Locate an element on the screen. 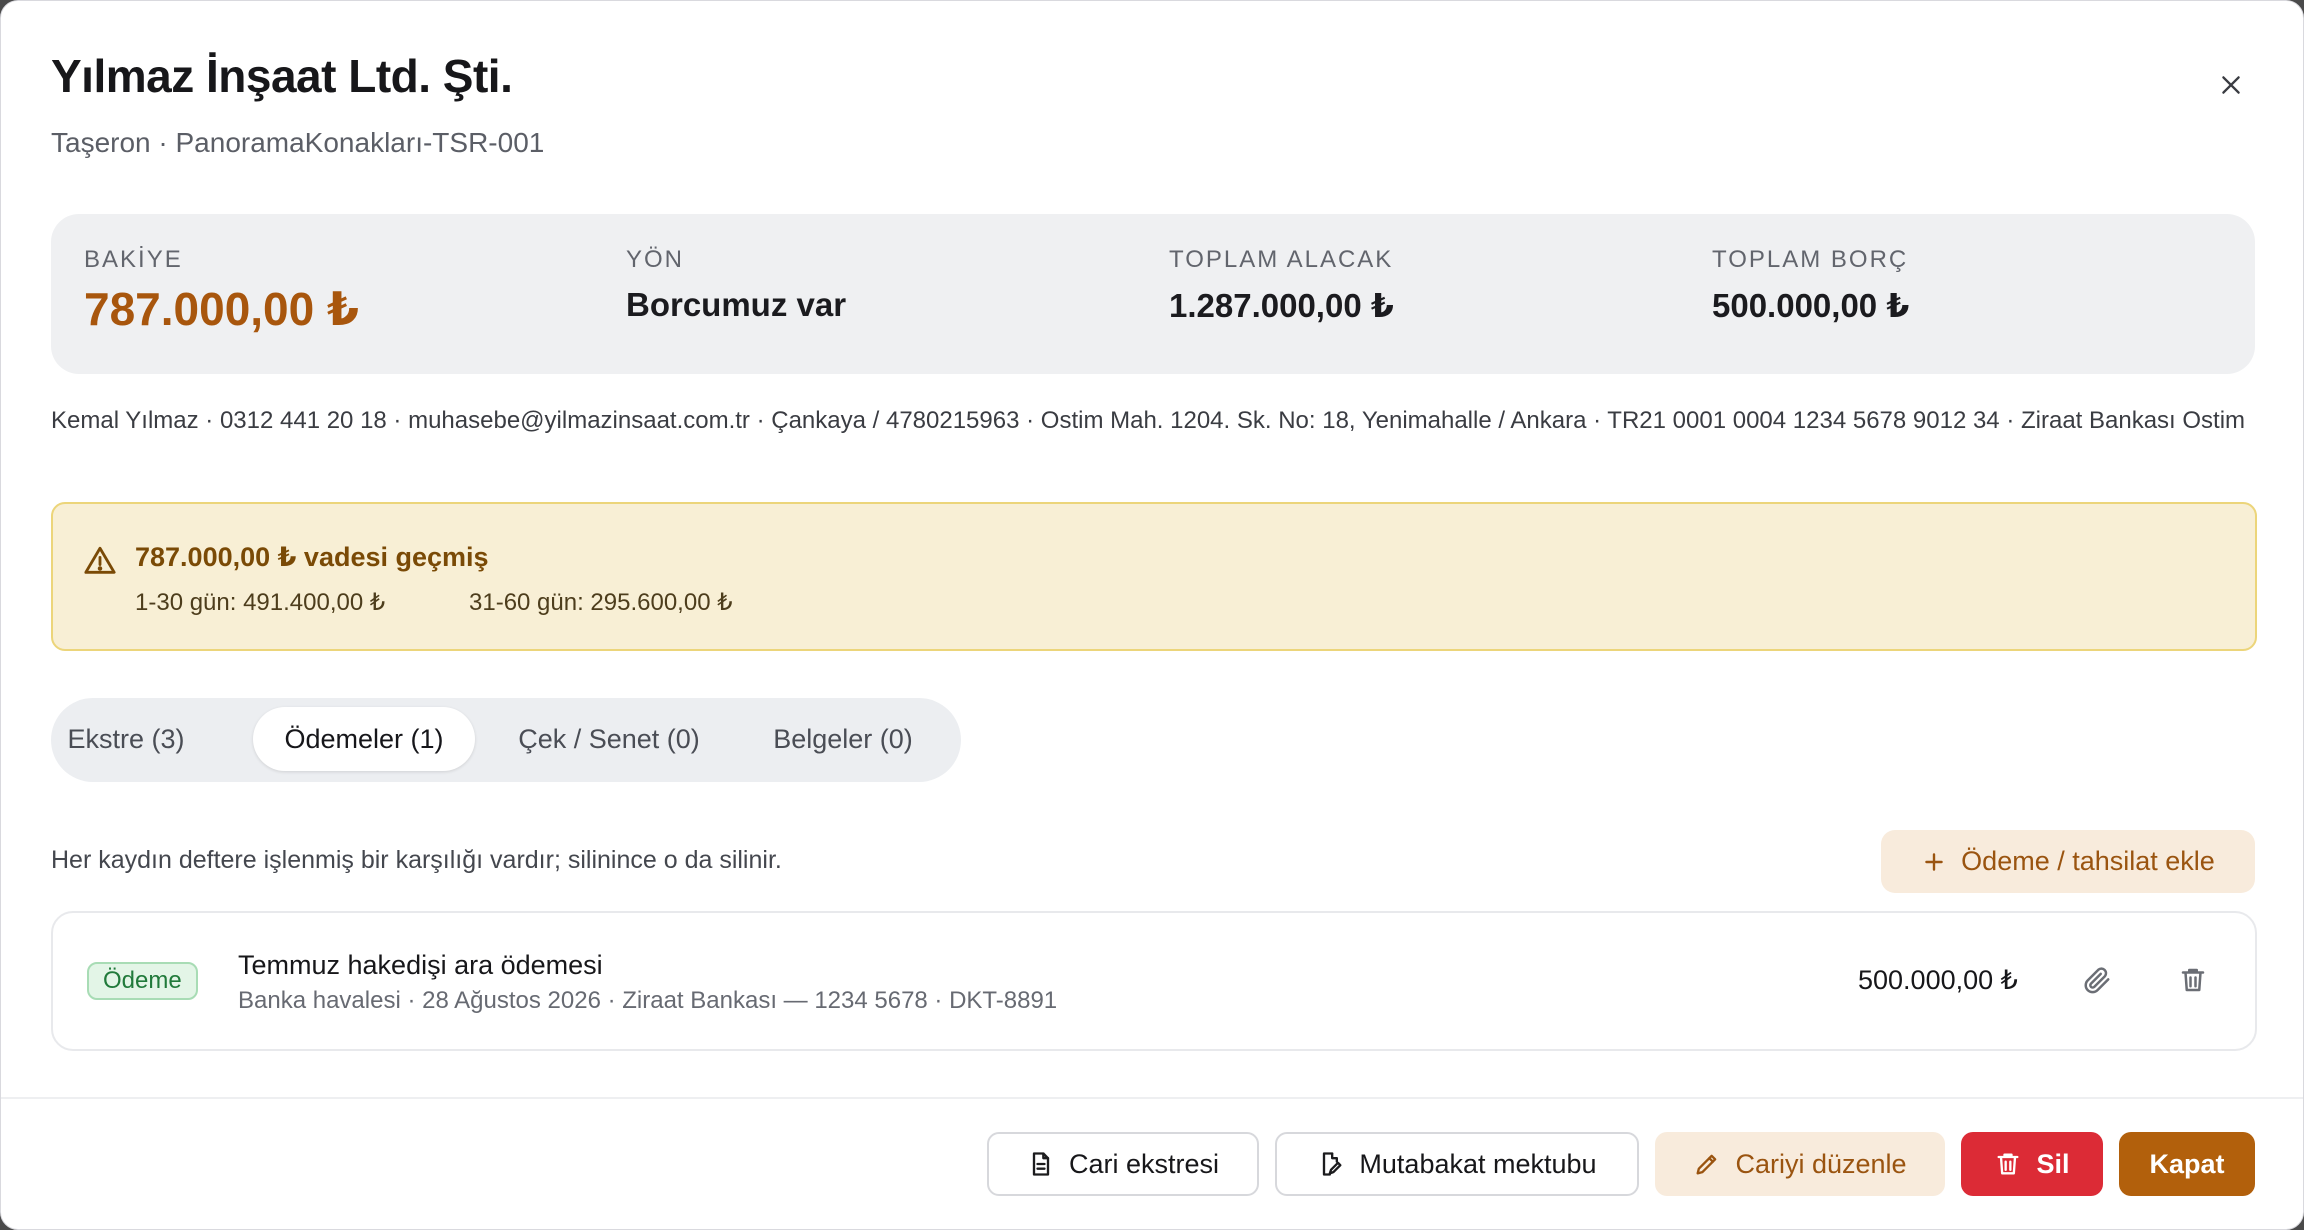  close-button is located at coordinates (2231, 85).